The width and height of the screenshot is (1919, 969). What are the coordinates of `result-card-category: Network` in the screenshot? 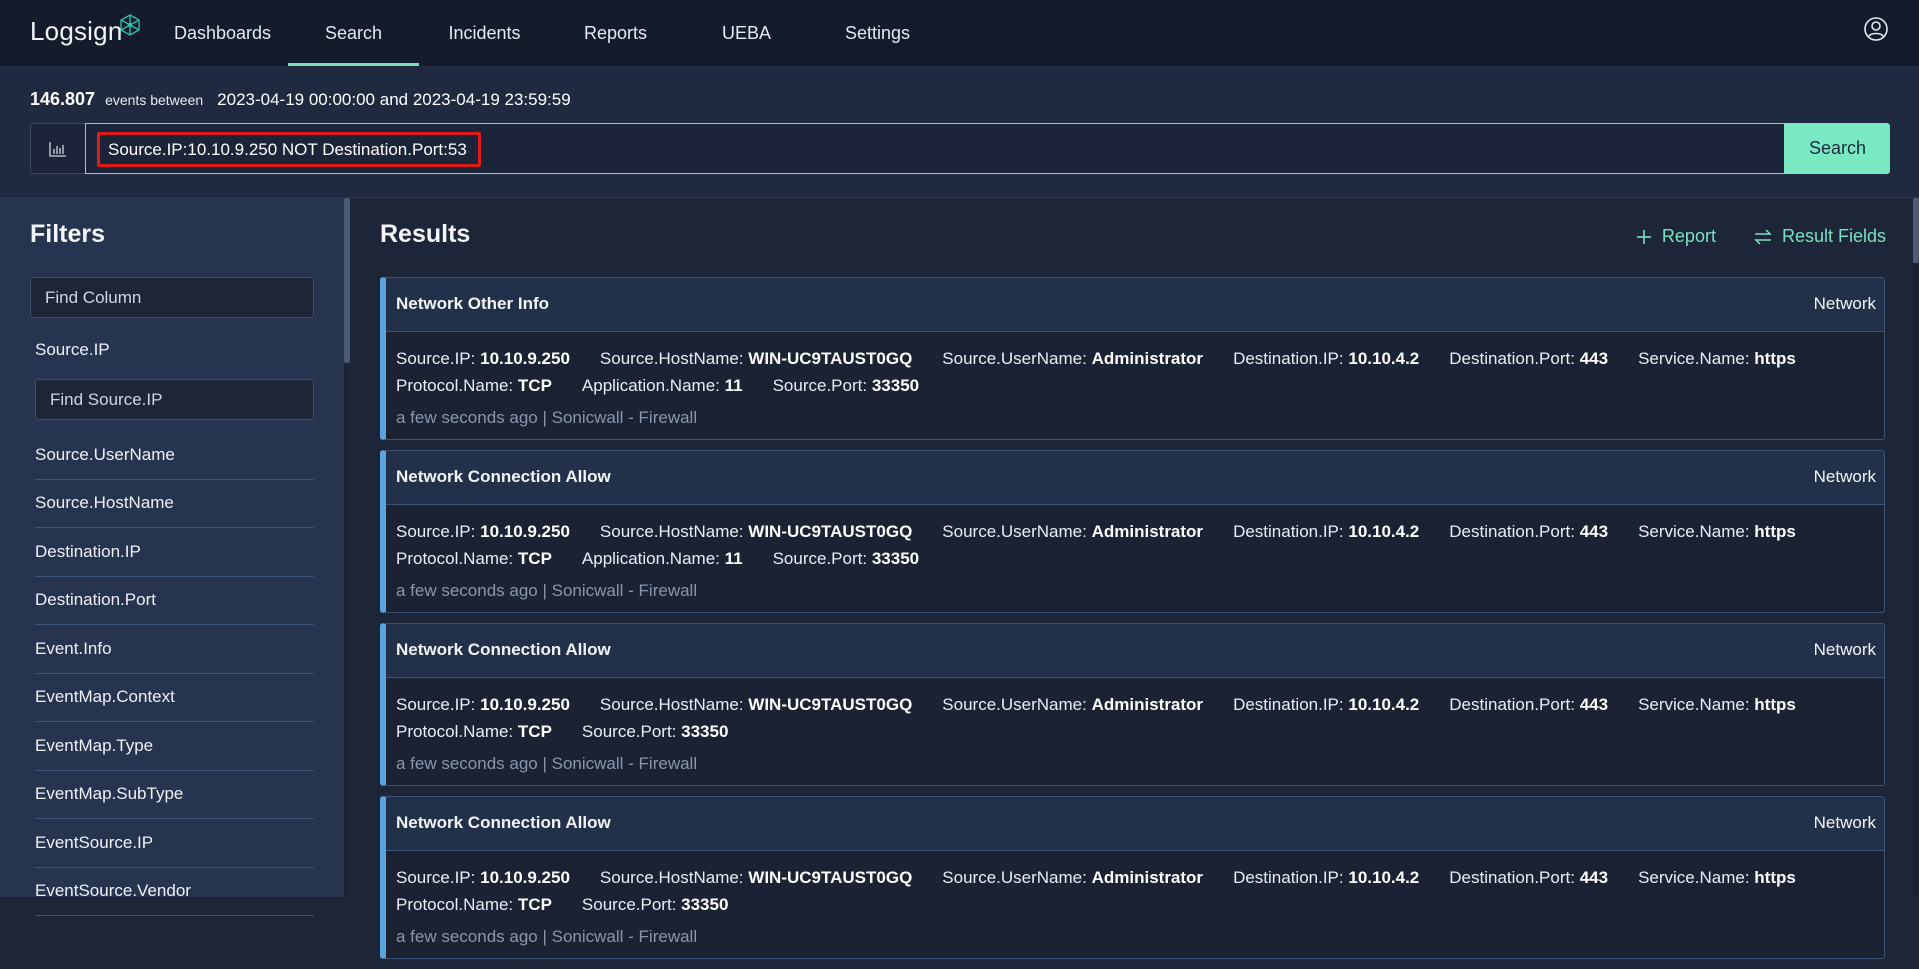 It's located at (1844, 822).